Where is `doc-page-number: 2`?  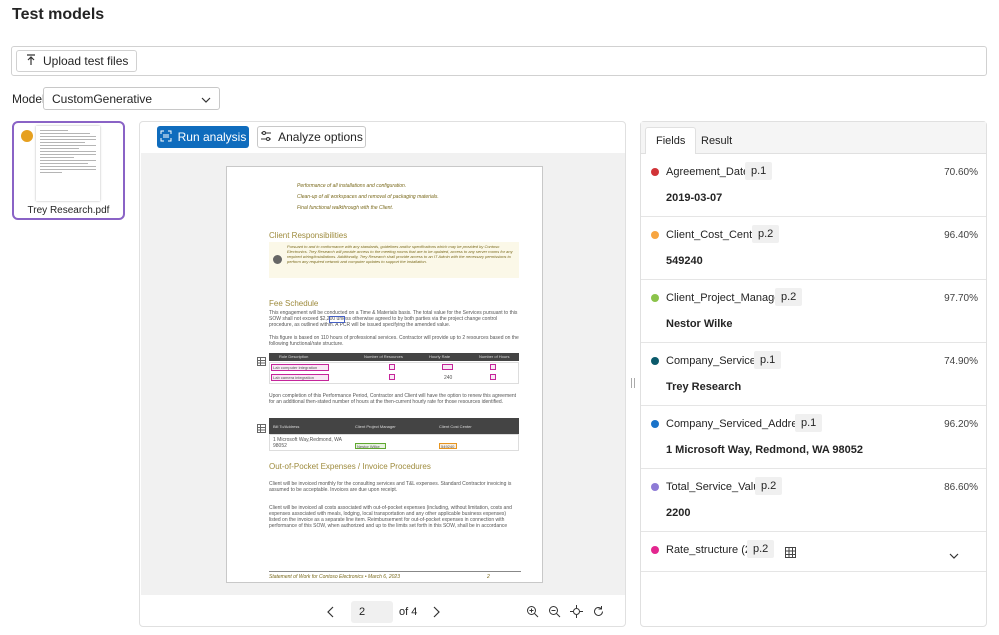 doc-page-number: 2 is located at coordinates (488, 577).